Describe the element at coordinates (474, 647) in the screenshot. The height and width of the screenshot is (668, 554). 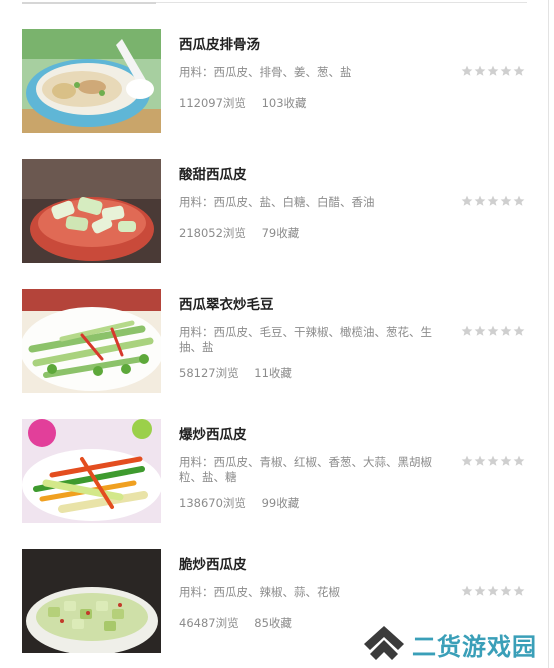
I see `watermark-text: 二货游戏园` at that location.